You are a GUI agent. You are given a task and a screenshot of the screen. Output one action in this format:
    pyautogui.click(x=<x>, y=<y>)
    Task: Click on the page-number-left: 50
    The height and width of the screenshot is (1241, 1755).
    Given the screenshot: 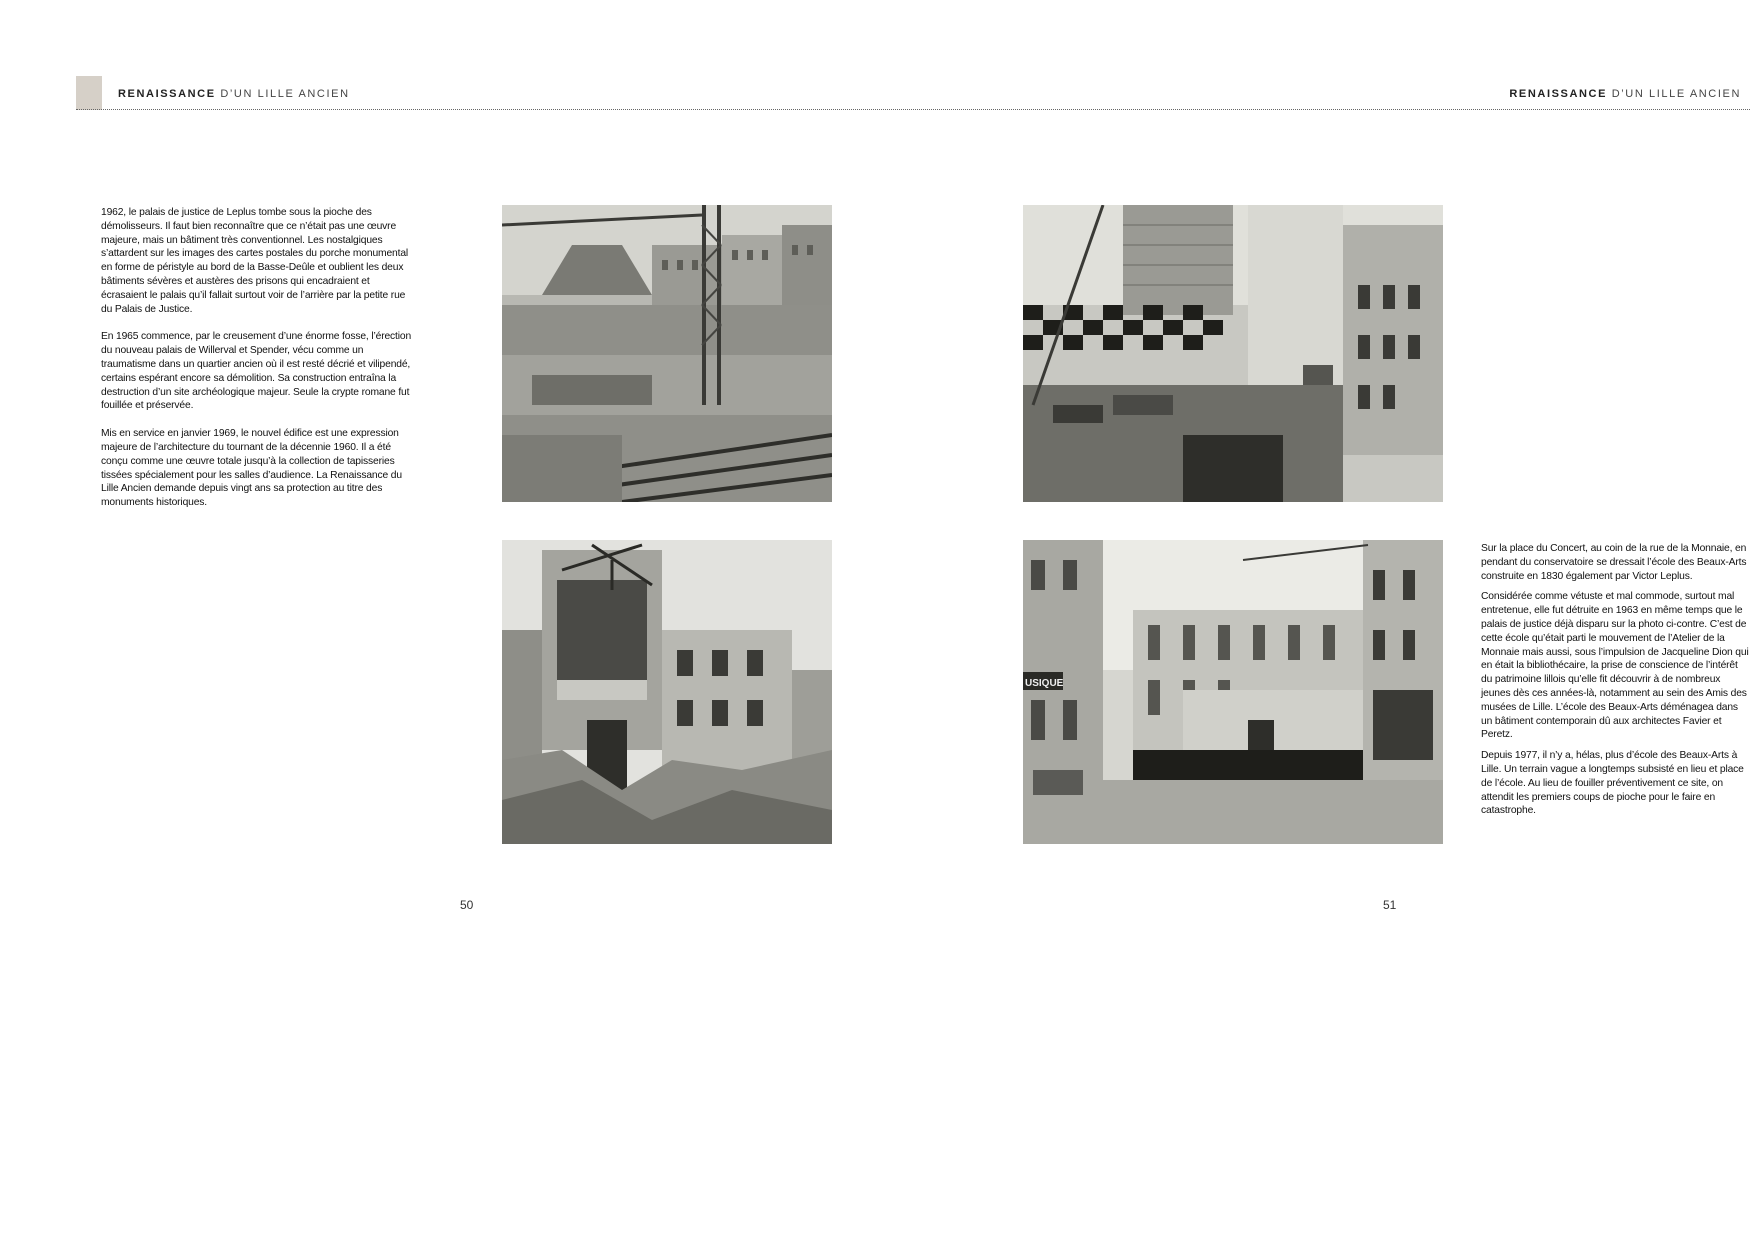 What is the action you would take?
    pyautogui.click(x=467, y=905)
    